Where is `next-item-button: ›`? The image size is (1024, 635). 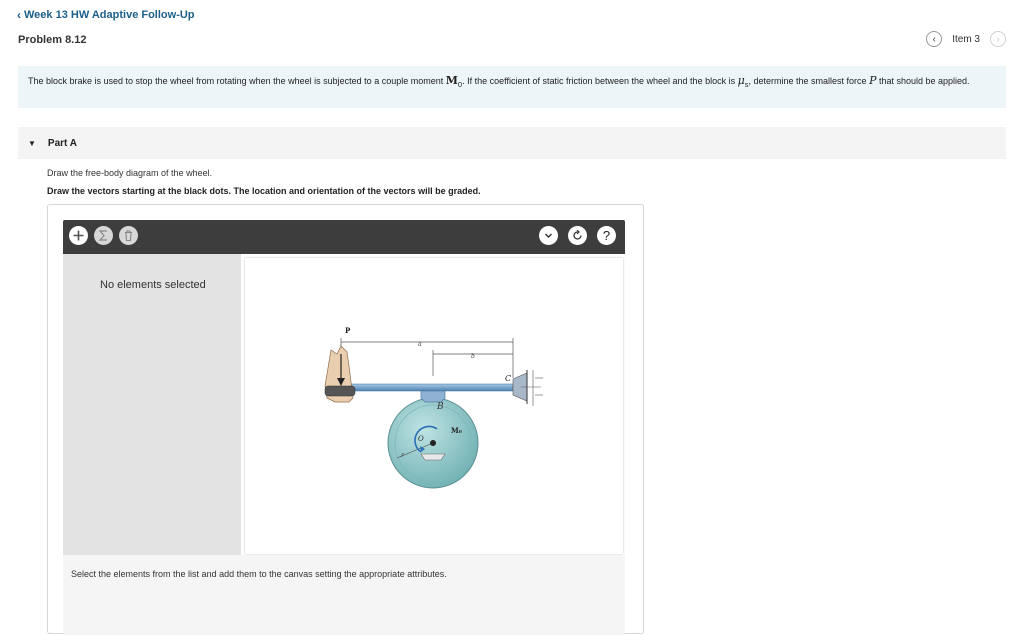
next-item-button: › is located at coordinates (998, 39).